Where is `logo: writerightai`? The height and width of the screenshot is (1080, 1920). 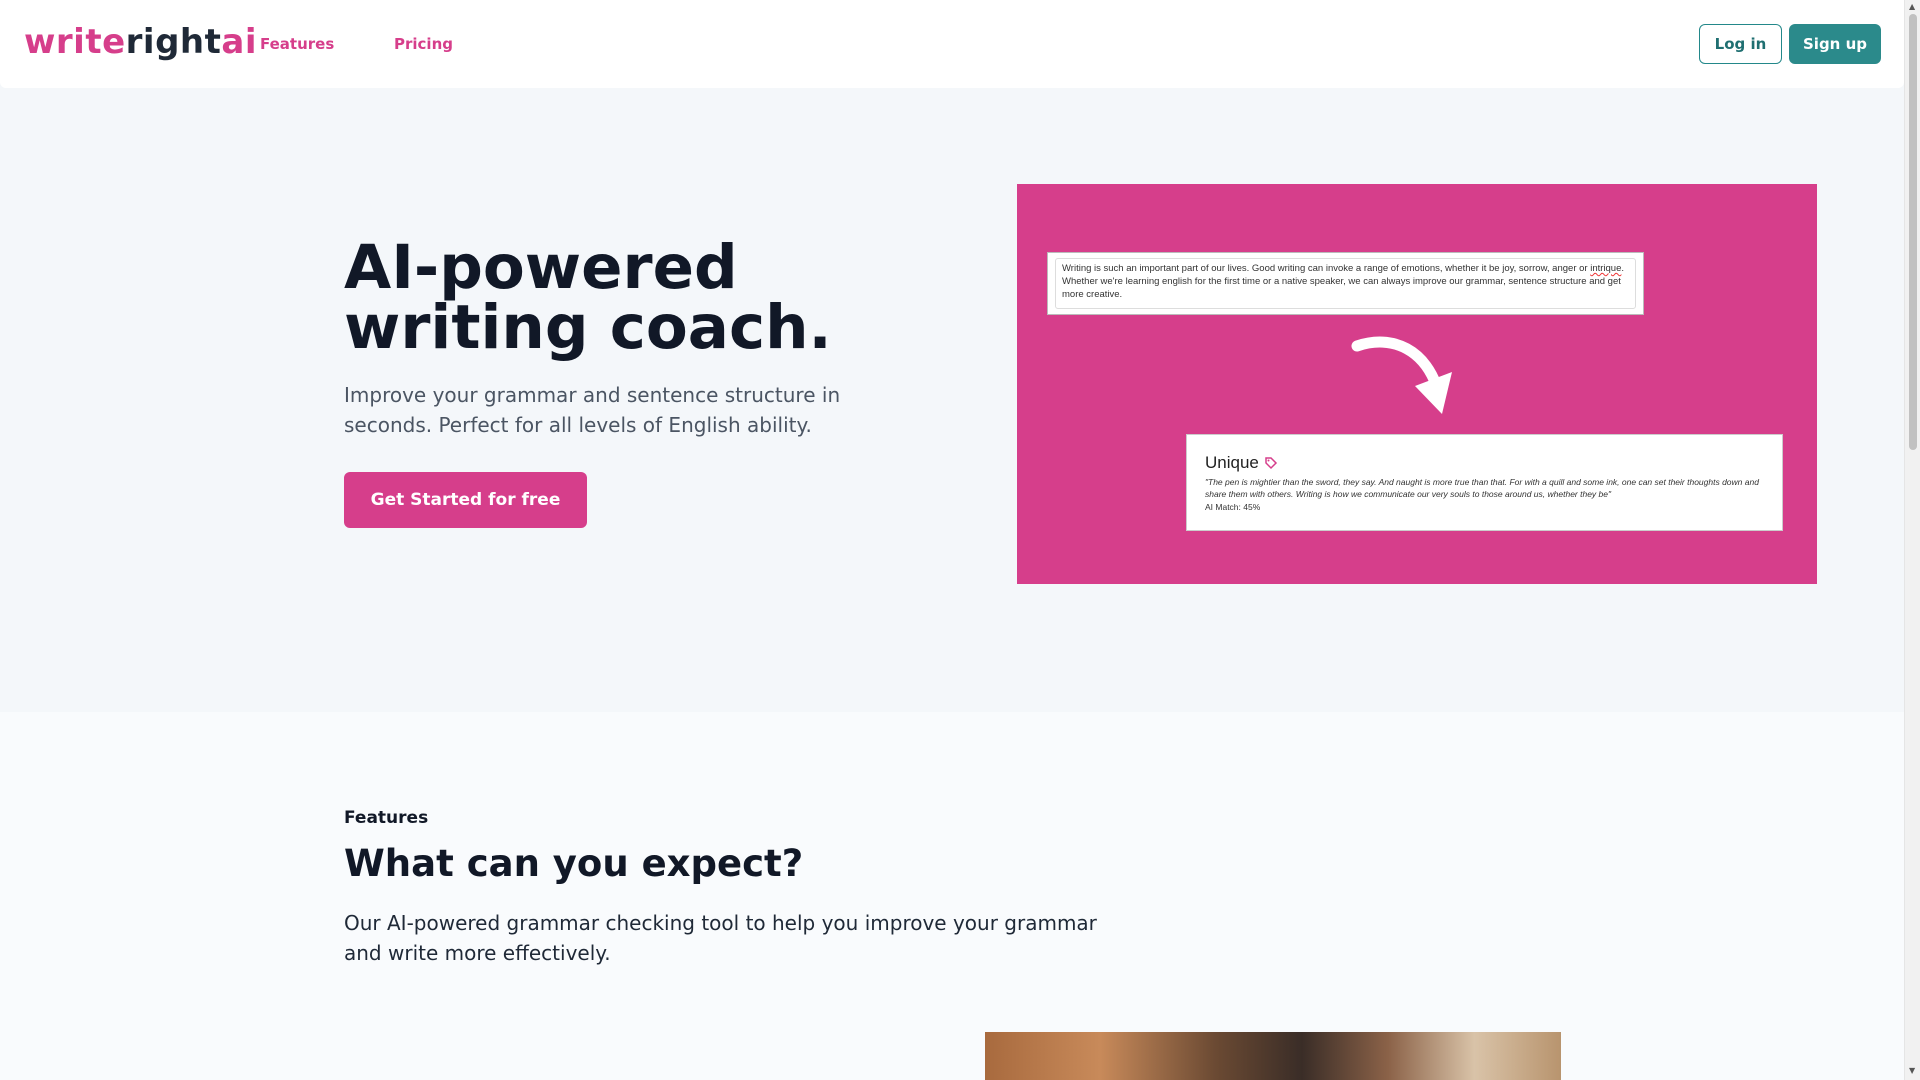
logo: writerightai is located at coordinates (140, 42).